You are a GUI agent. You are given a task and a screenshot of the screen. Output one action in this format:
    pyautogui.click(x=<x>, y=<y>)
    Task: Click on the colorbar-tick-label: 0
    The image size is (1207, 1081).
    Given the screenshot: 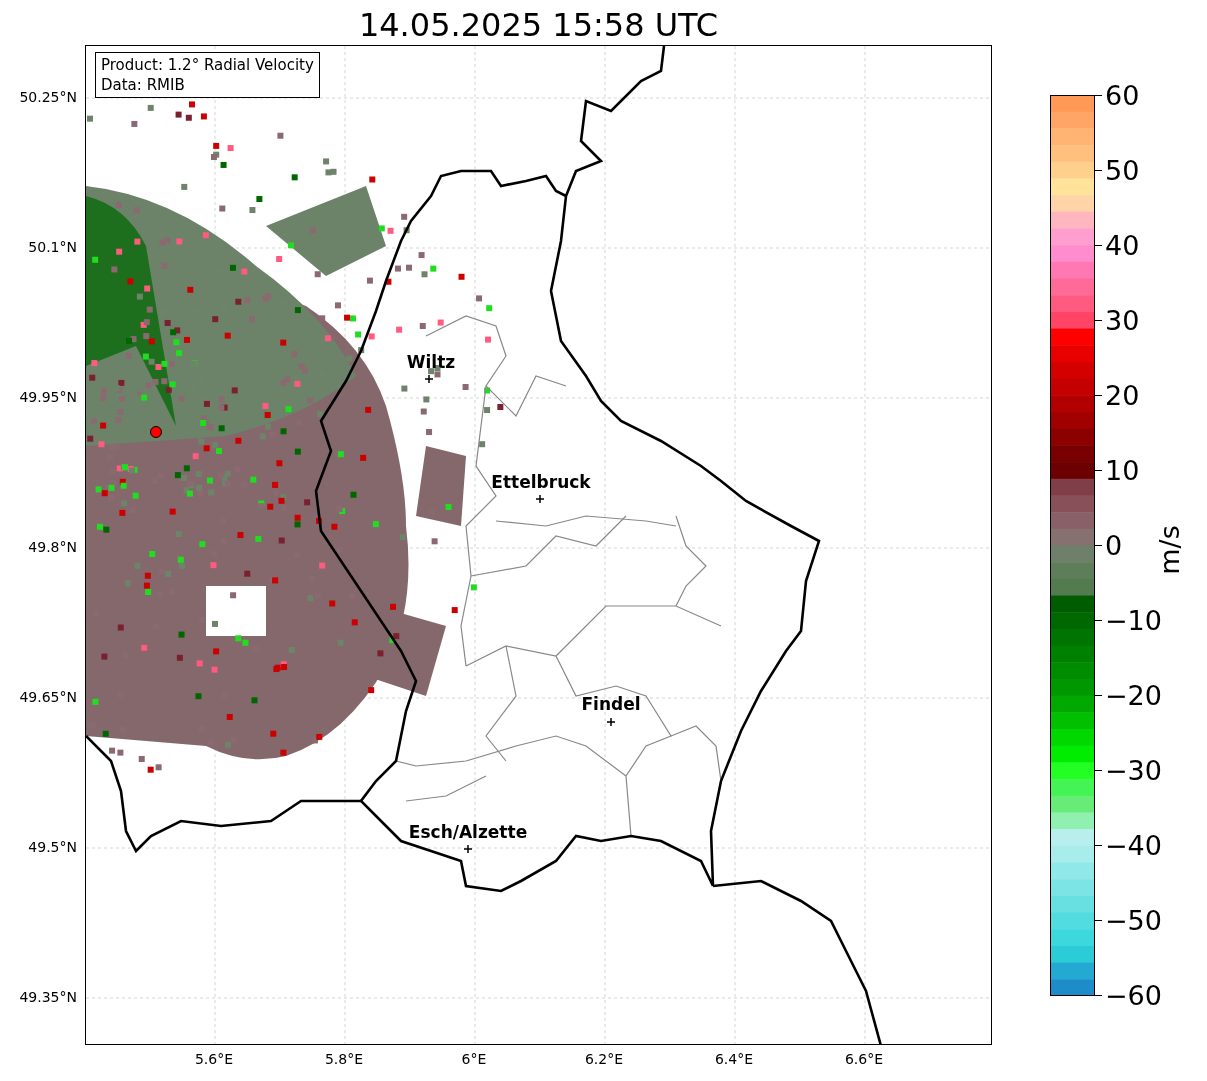 What is the action you would take?
    pyautogui.click(x=1114, y=545)
    